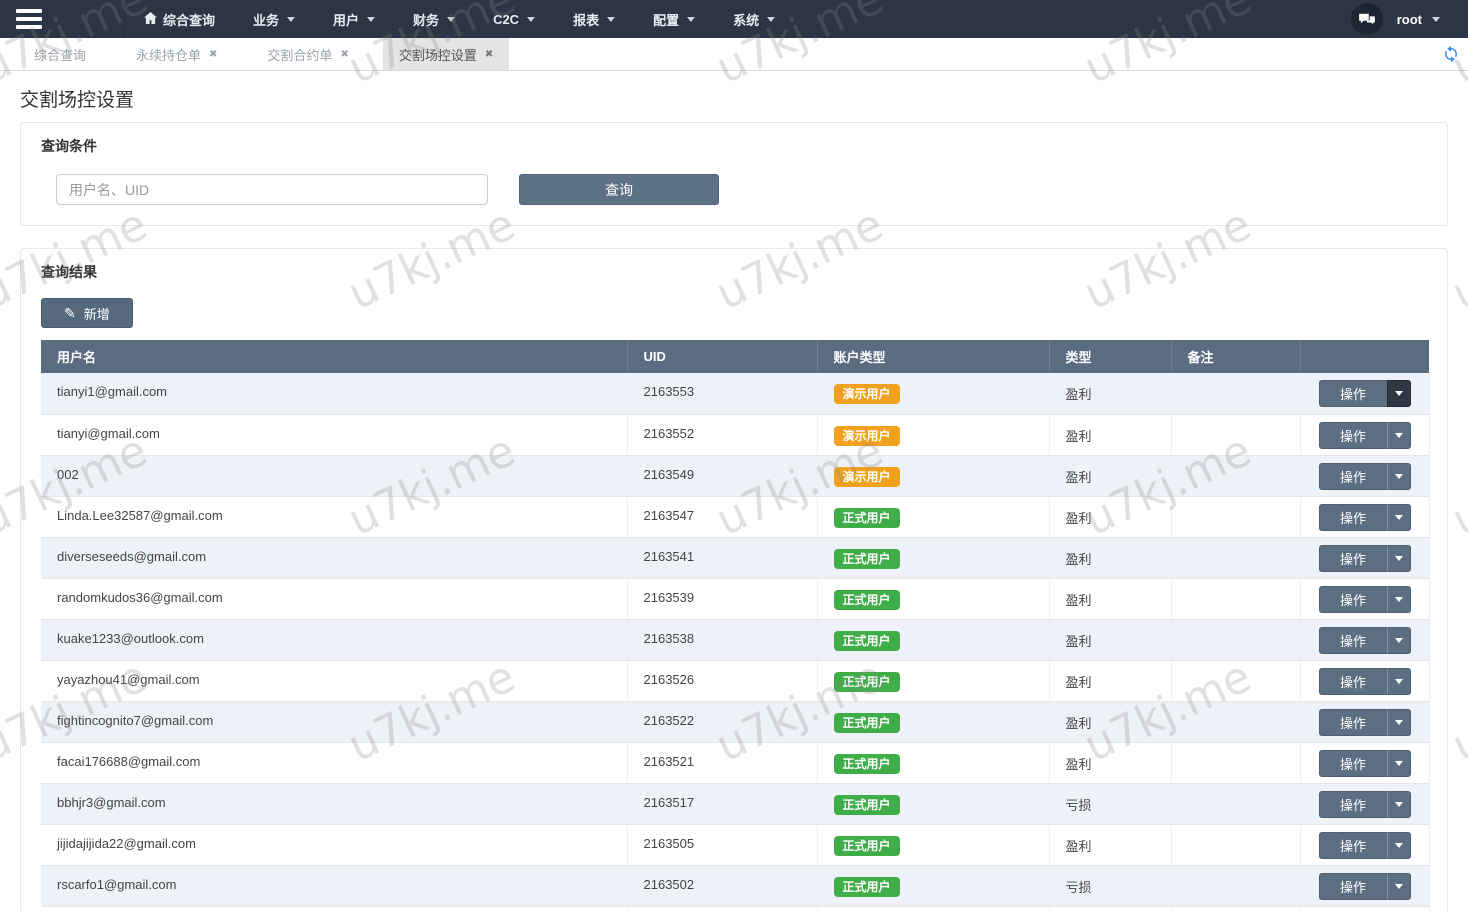 This screenshot has height=911, width=1468. I want to click on nav-menu-5: C2C, so click(514, 19).